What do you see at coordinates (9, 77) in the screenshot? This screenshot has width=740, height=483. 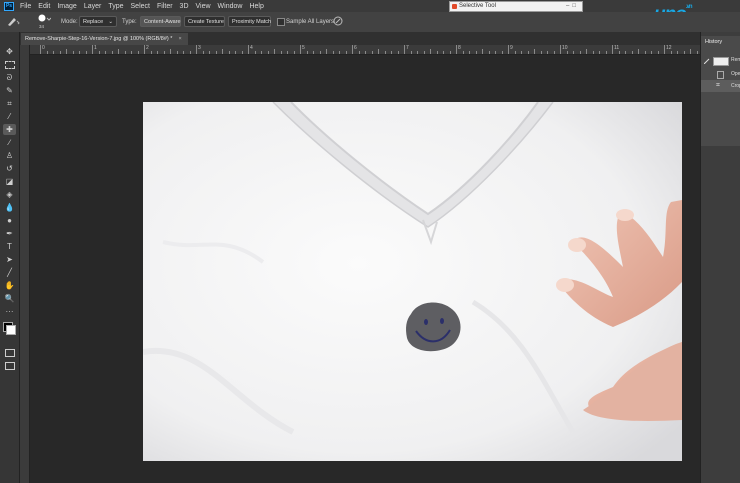 I see `lasso-tool-icon: ᘐ` at bounding box center [9, 77].